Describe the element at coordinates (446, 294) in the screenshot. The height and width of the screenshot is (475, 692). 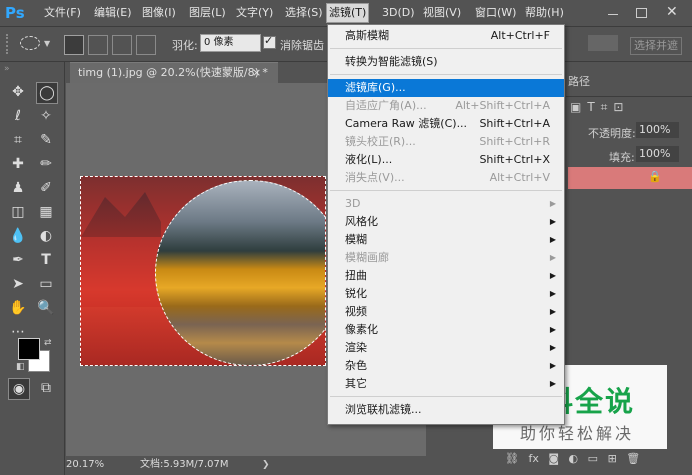
I see `filter-menu-item: 锐化 ▶` at that location.